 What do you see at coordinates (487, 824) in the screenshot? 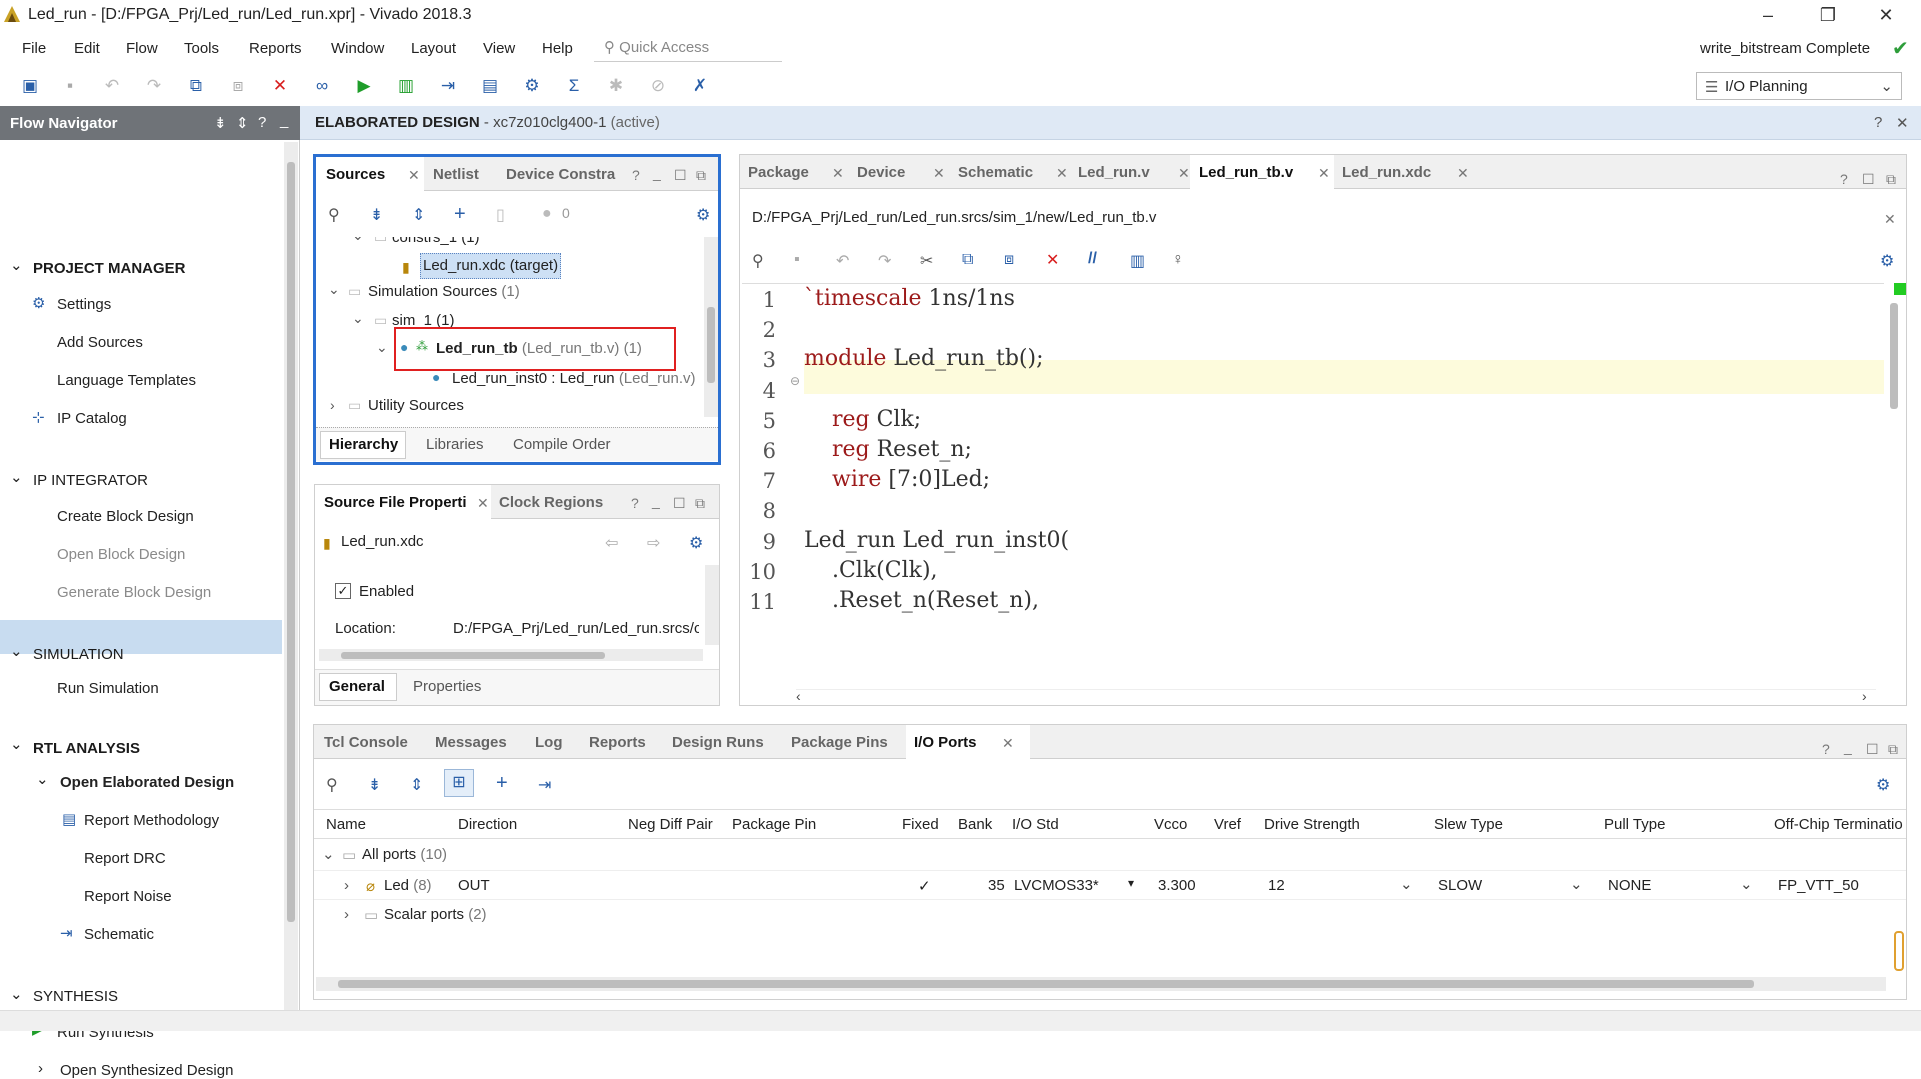
I see `col-direction: Direction` at bounding box center [487, 824].